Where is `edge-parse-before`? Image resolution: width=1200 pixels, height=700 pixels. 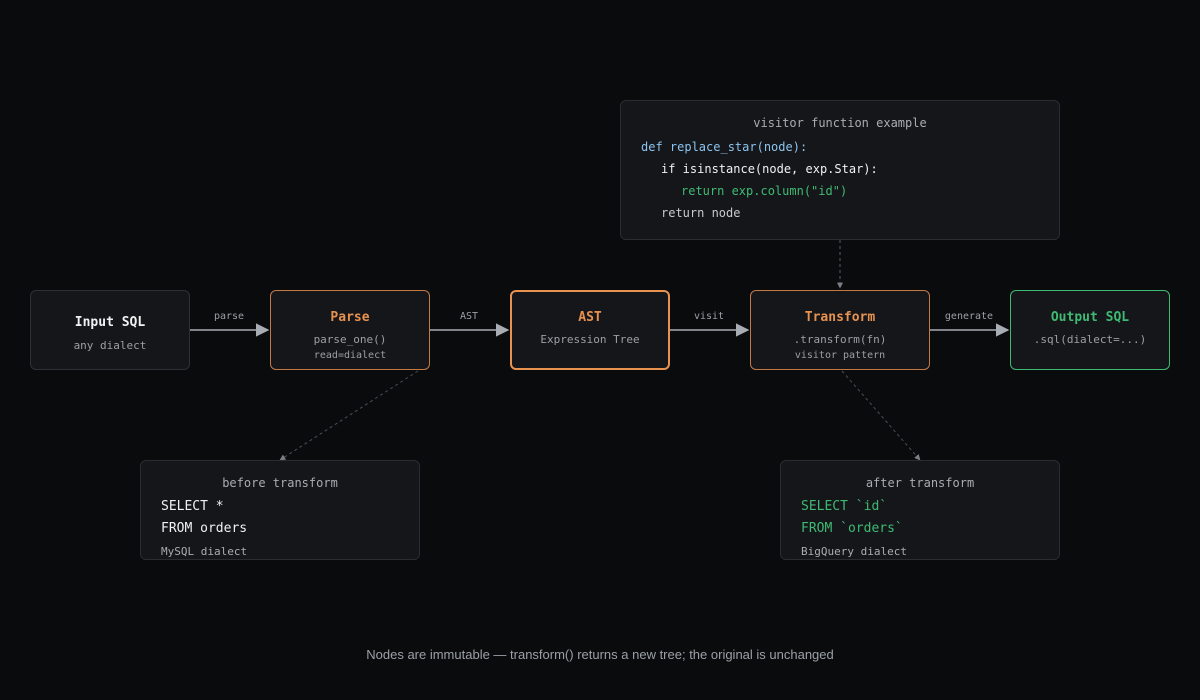 edge-parse-before is located at coordinates (349, 415).